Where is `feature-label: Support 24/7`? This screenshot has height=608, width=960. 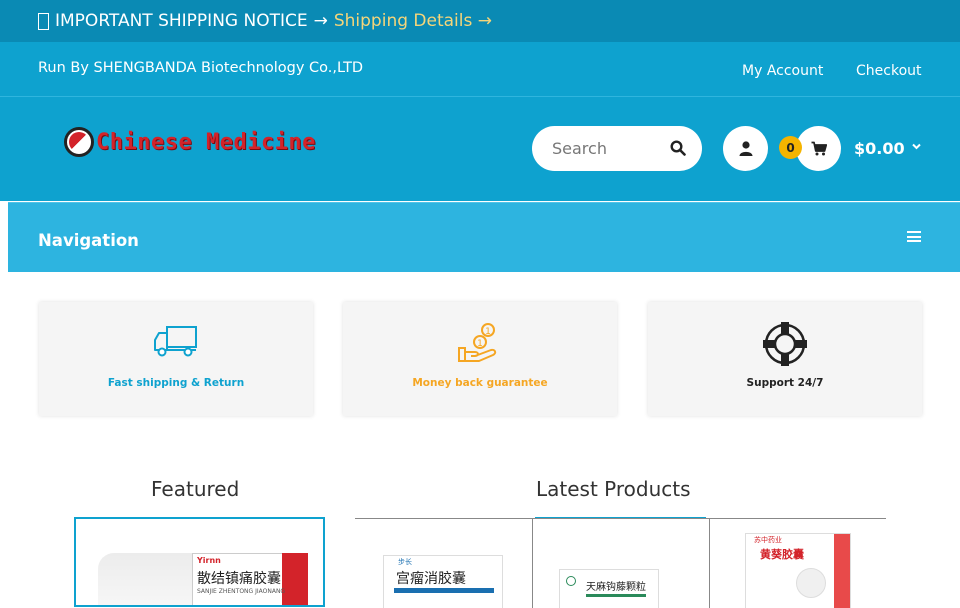 feature-label: Support 24/7 is located at coordinates (785, 383).